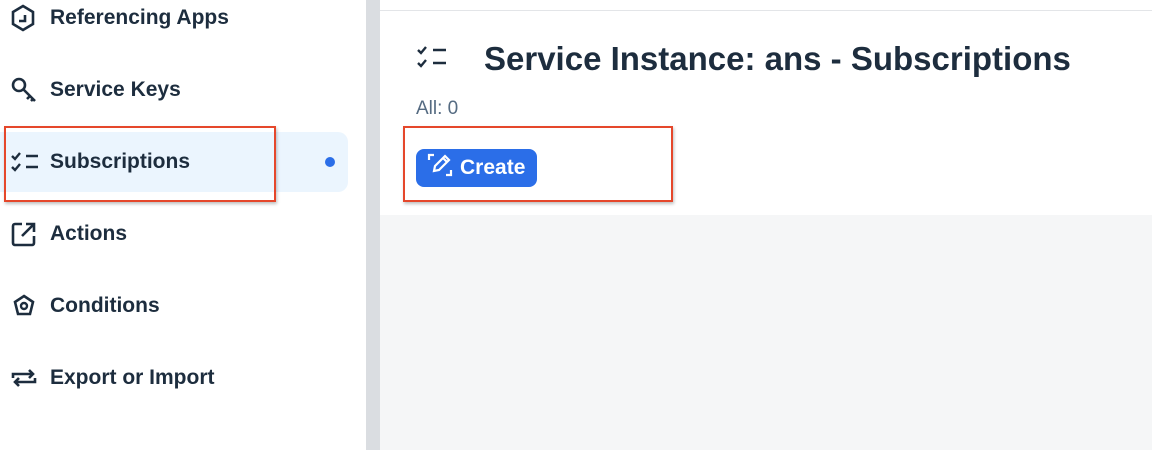  Describe the element at coordinates (330, 162) in the screenshot. I see `selected-indicator` at that location.